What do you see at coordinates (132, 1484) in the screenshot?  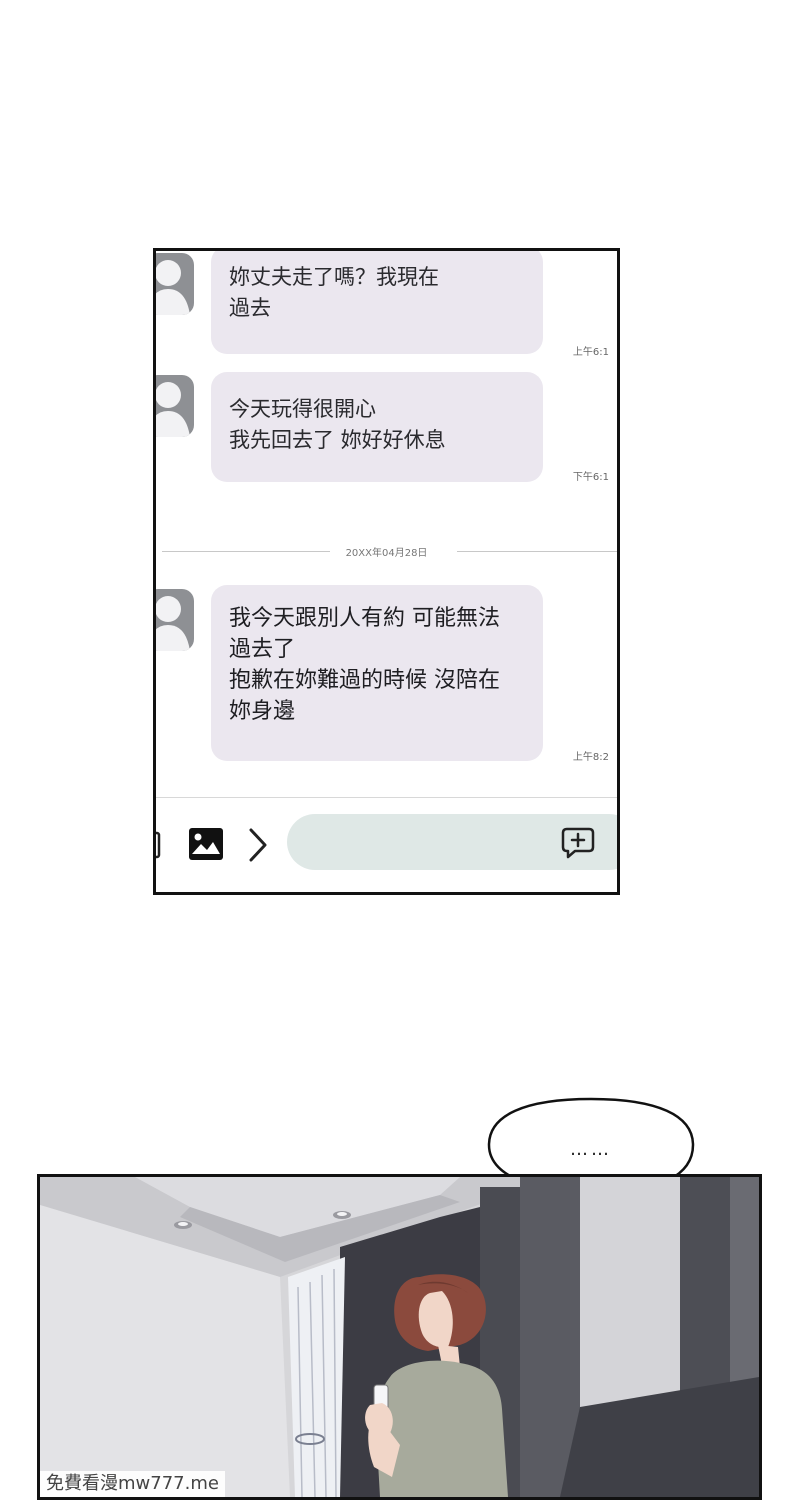 I see `watermark: 免費看漫mw777.me` at bounding box center [132, 1484].